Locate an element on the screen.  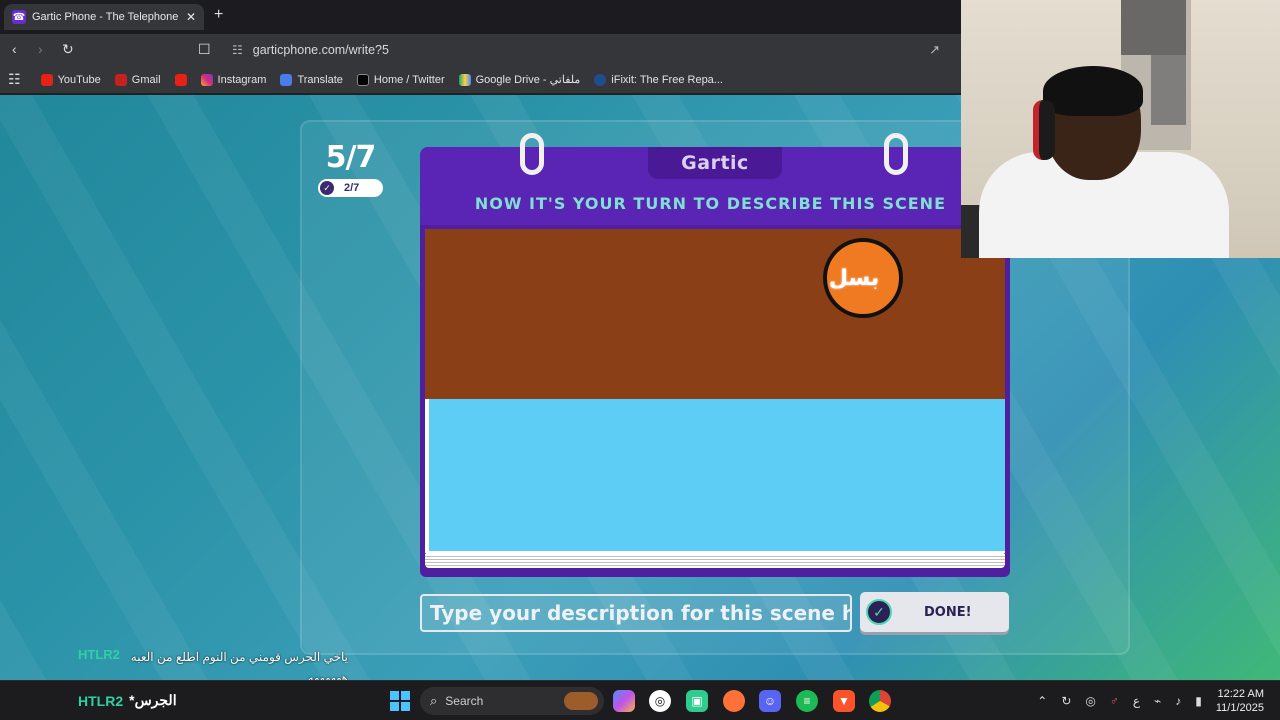
obs-icon: ◎ is located at coordinates (660, 701).